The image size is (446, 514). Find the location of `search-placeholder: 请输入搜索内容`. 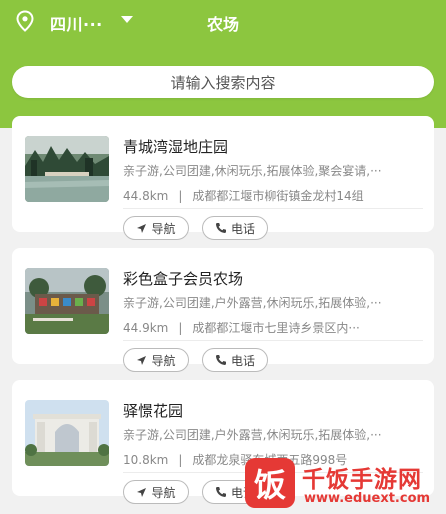

search-placeholder: 请输入搜索内容 is located at coordinates (223, 82).